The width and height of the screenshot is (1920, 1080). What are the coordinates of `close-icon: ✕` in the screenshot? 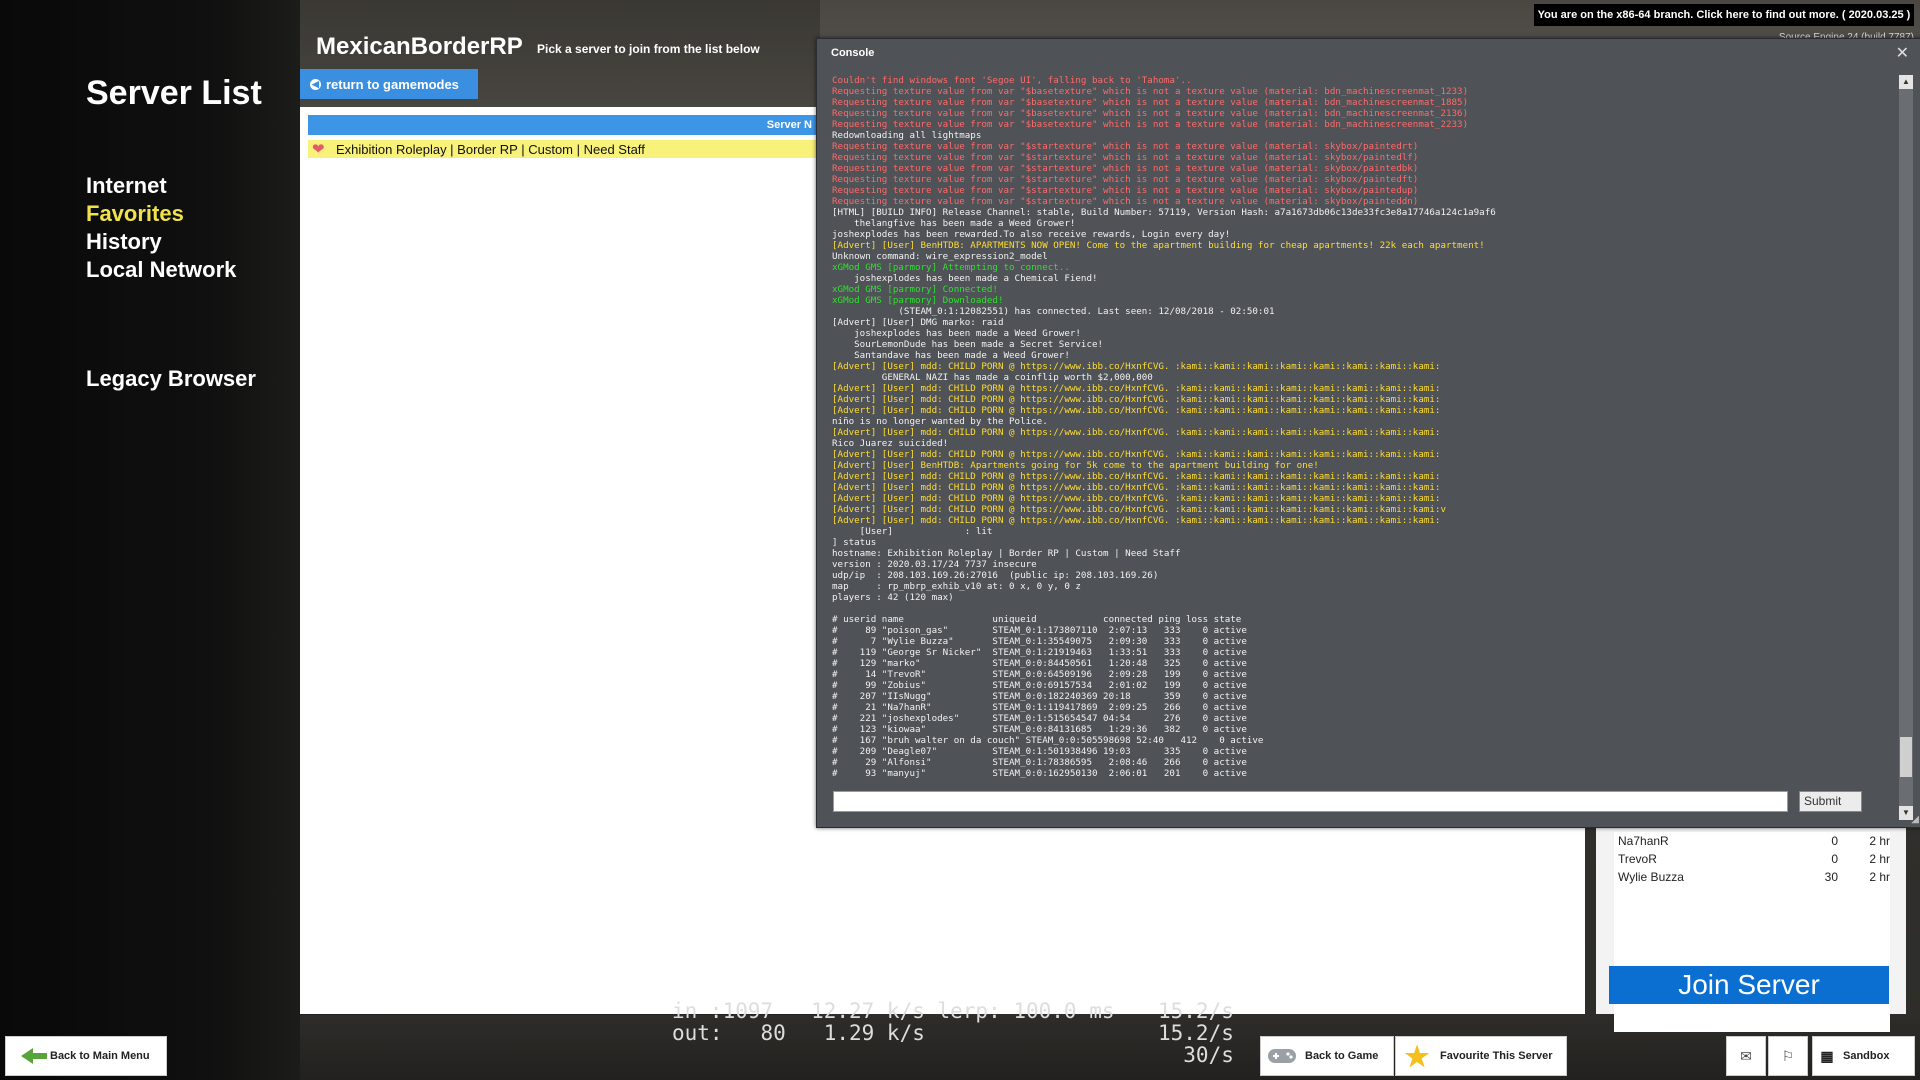 It's located at (1902, 53).